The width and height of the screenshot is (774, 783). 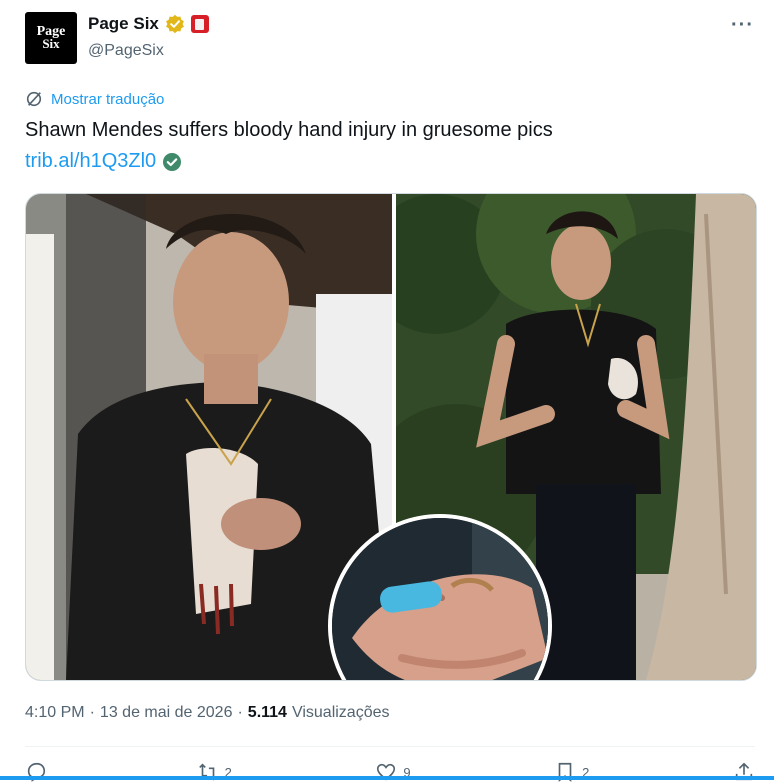 What do you see at coordinates (108, 99) in the screenshot?
I see `translate-label: Mostrar tradução` at bounding box center [108, 99].